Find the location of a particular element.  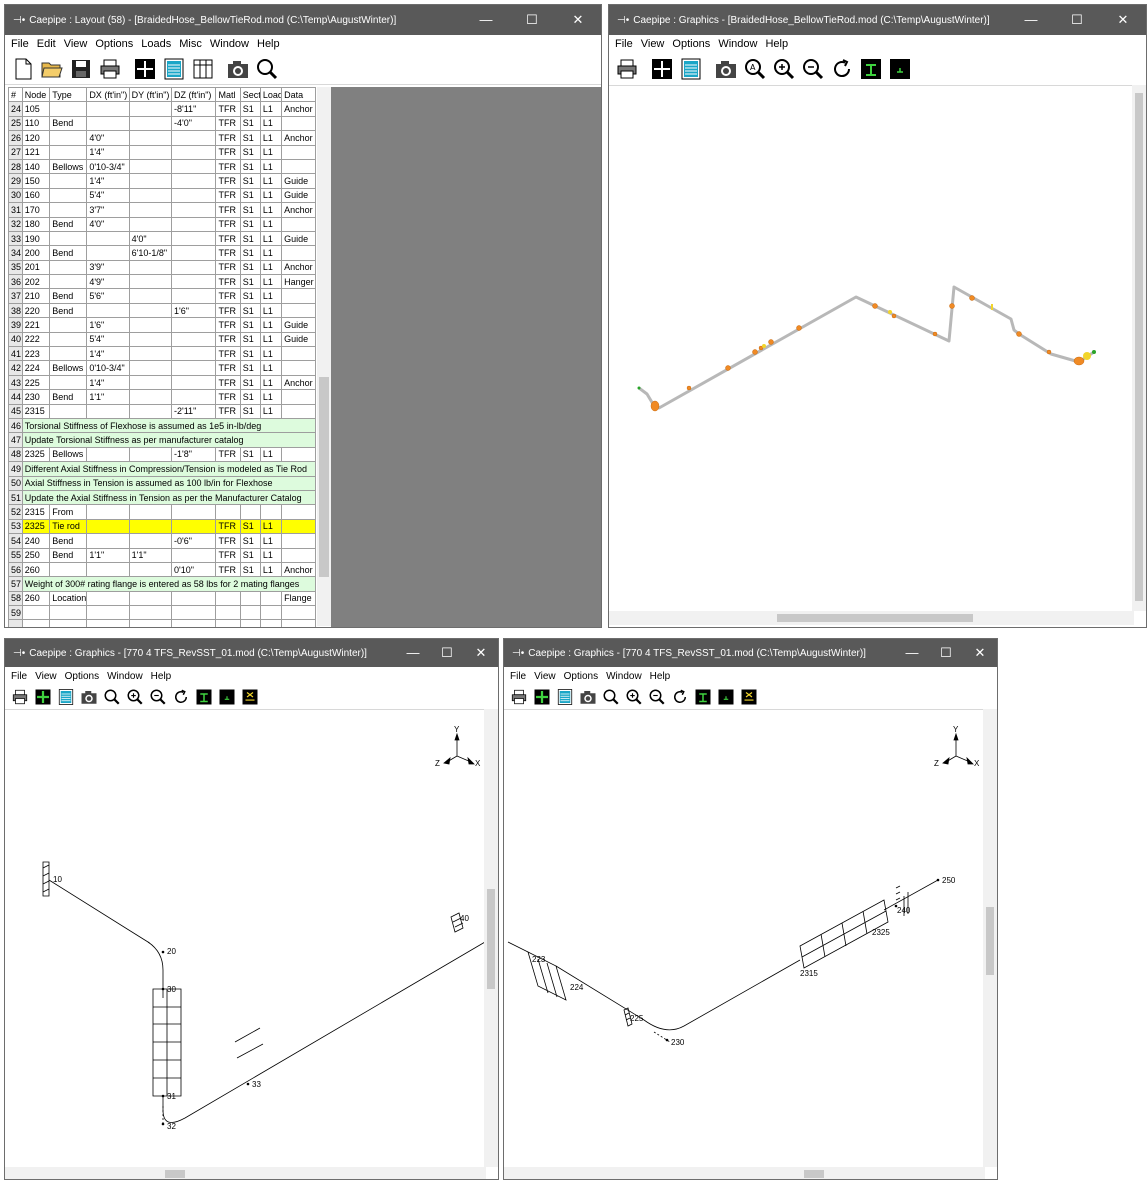

table-row: 44 230 Bend 1'1" TFR S1 L1 is located at coordinates (162, 397).